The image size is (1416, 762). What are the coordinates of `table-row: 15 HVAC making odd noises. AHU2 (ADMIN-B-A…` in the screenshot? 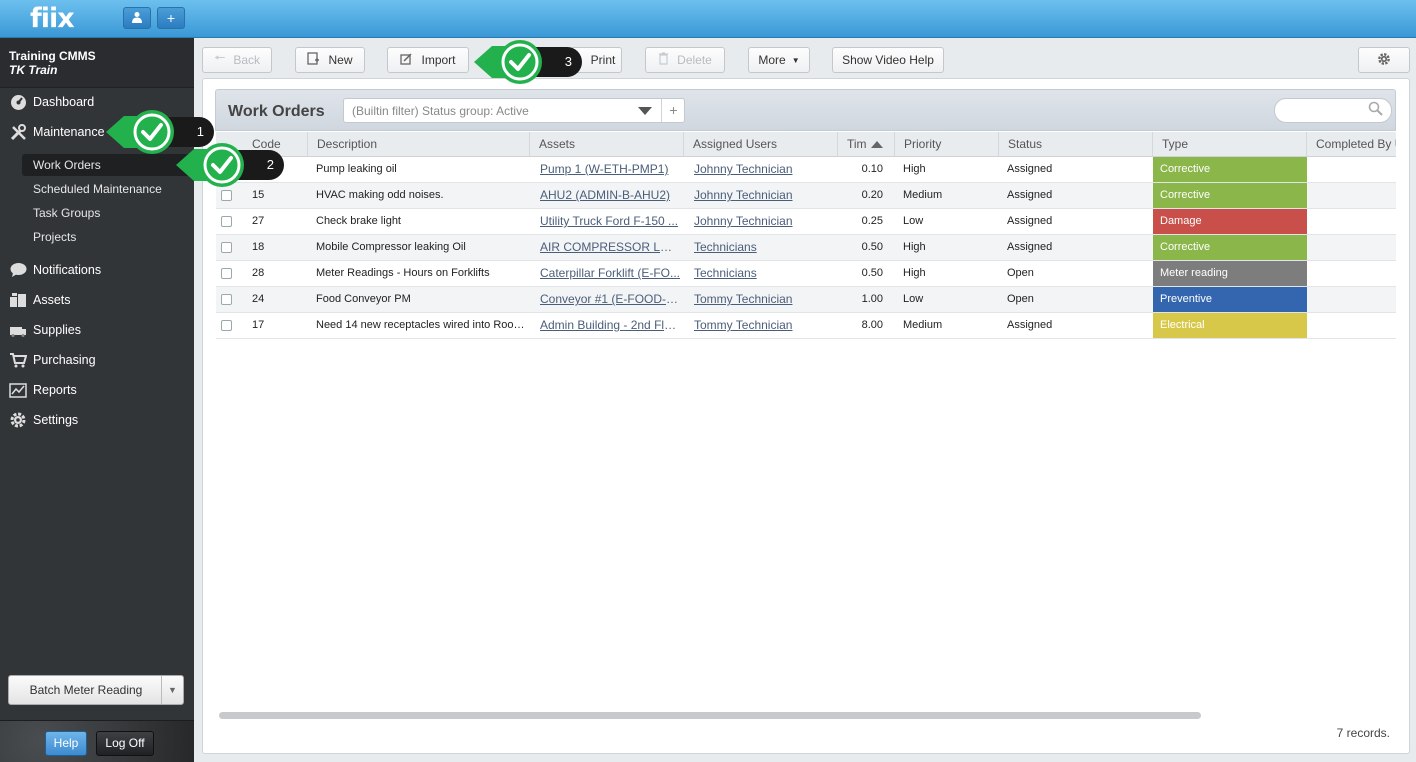 It's located at (806, 196).